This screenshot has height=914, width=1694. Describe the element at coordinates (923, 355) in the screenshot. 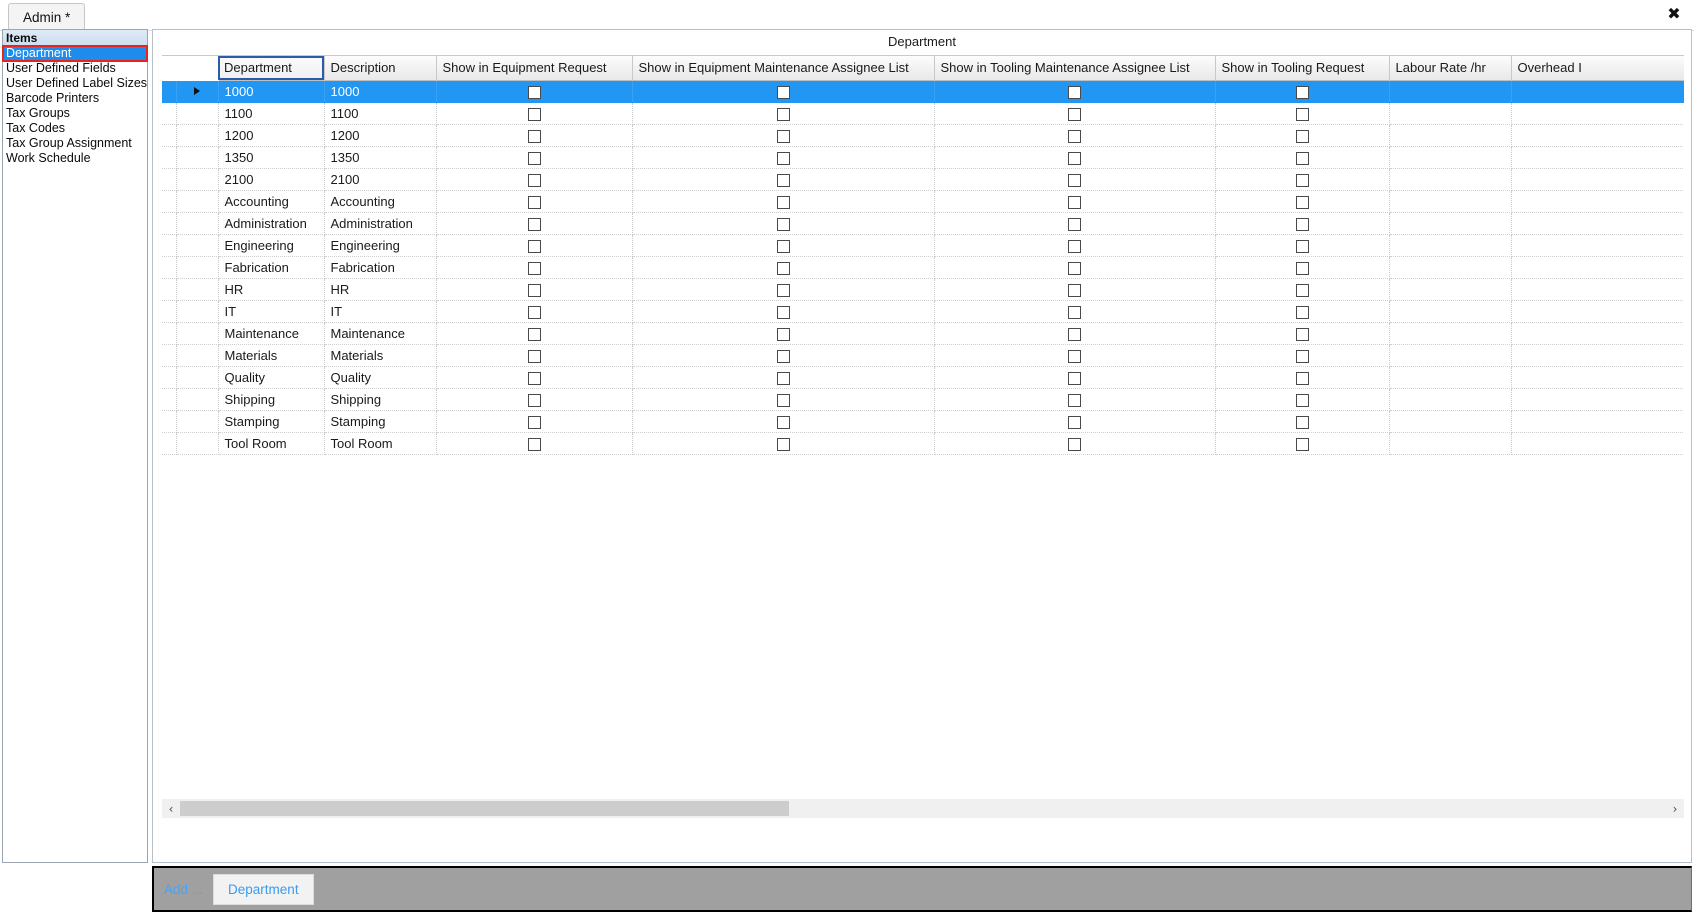

I see `table-row: Materials Materials` at that location.